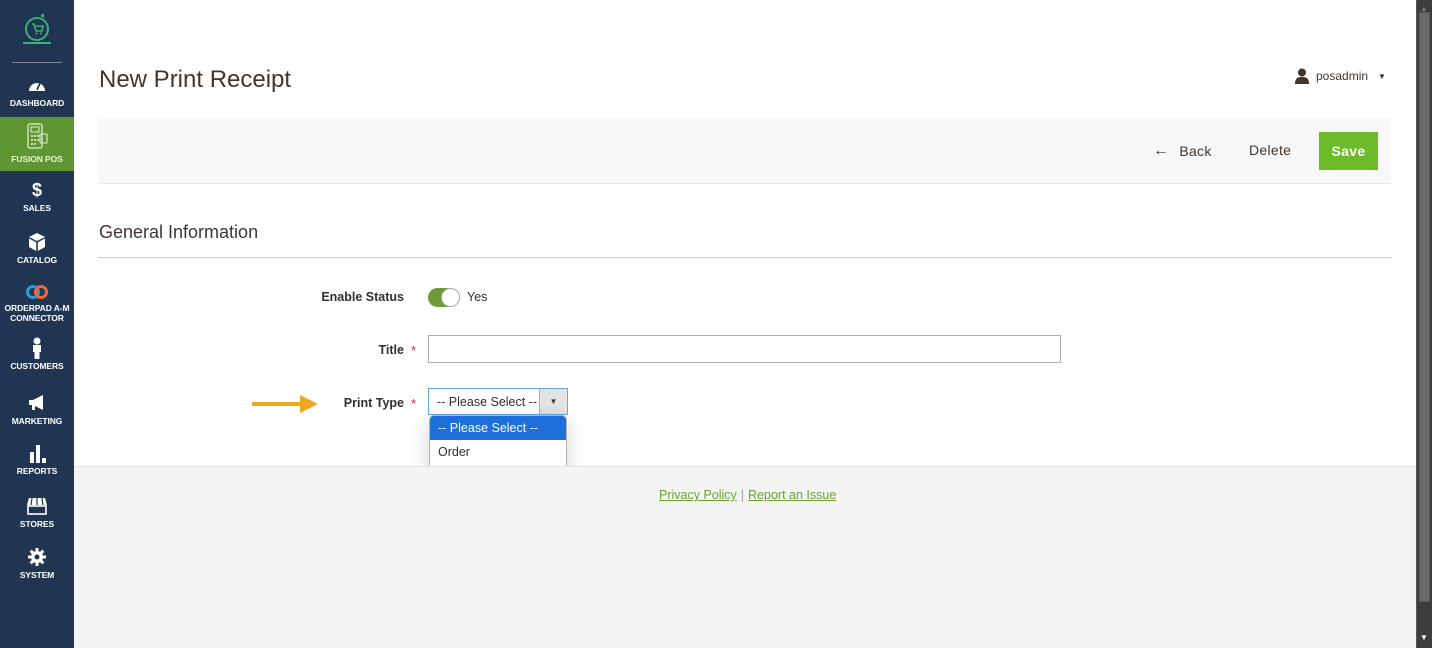 The width and height of the screenshot is (1432, 648). I want to click on sidebar-item-label: CUSTOMERS, so click(37, 366).